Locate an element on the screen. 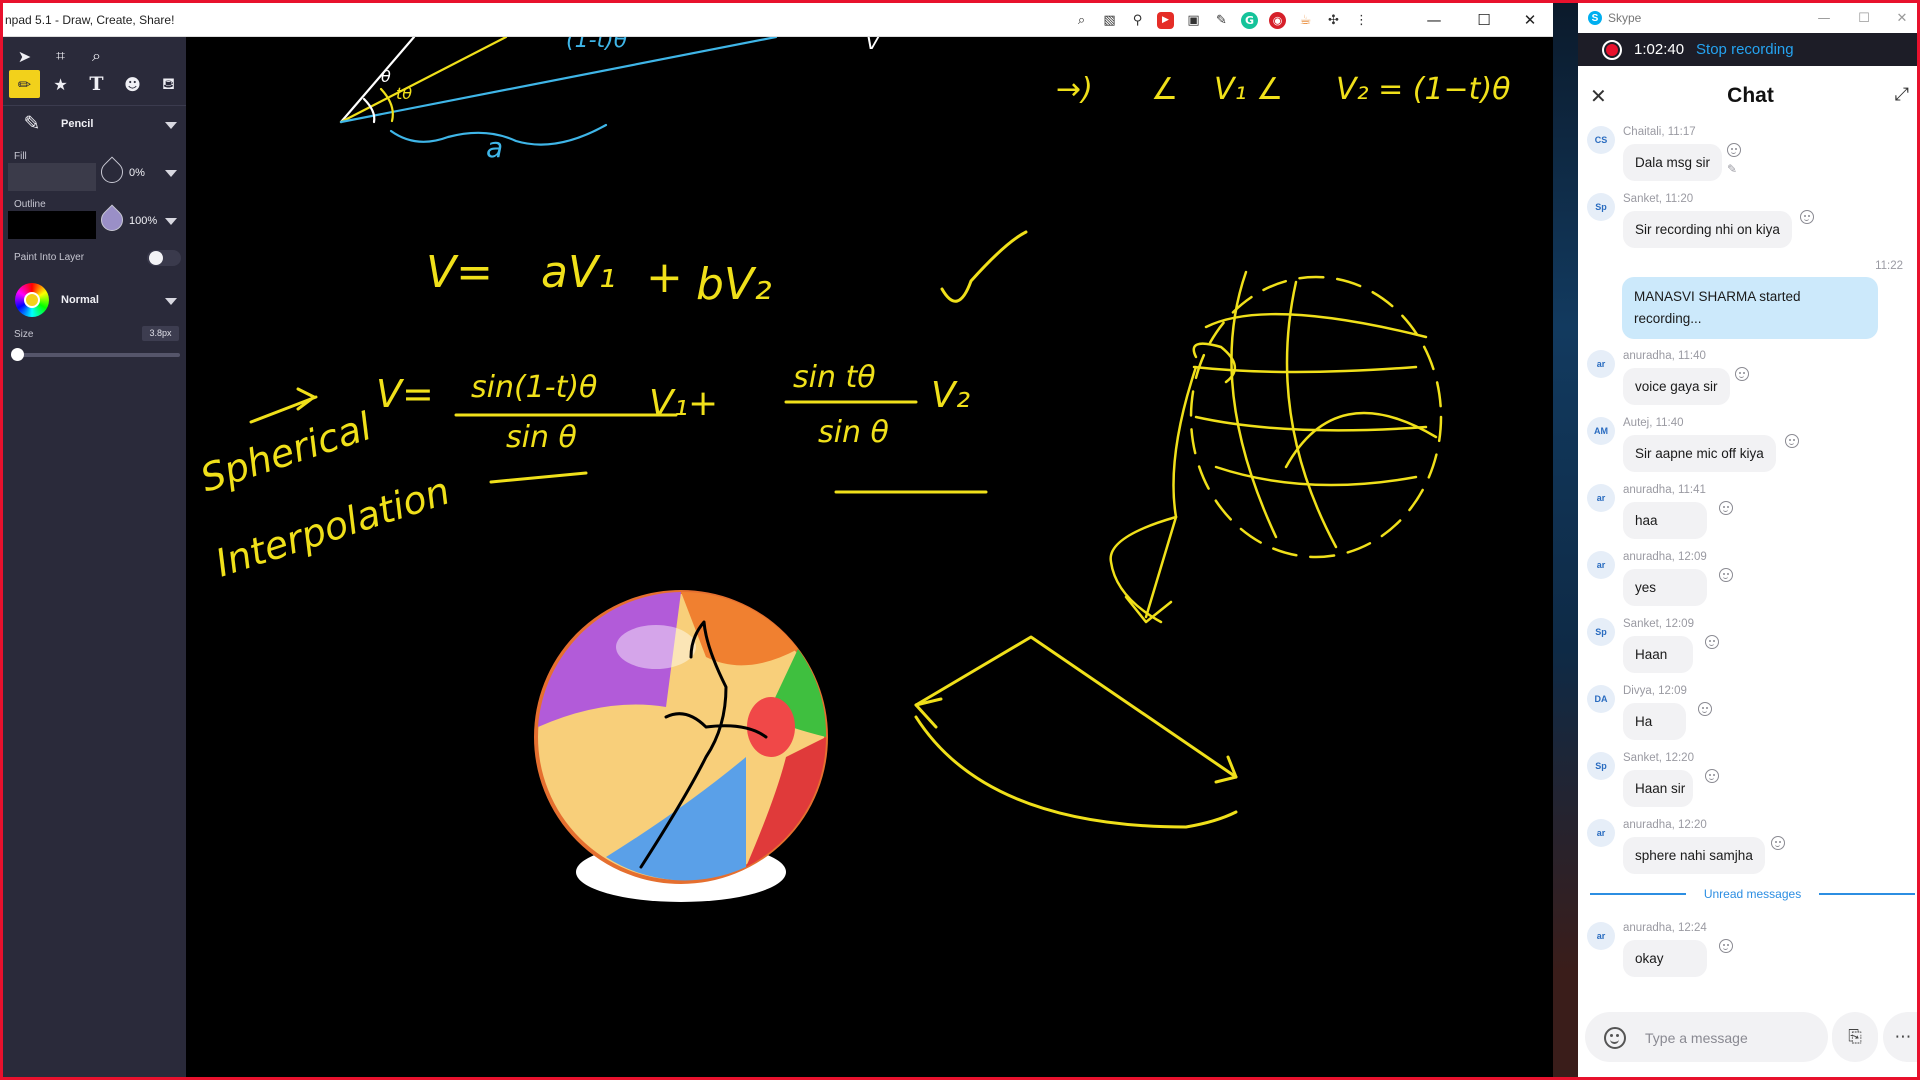 The height and width of the screenshot is (1080, 1920). fill-opacity-value: 0% is located at coordinates (137, 173).